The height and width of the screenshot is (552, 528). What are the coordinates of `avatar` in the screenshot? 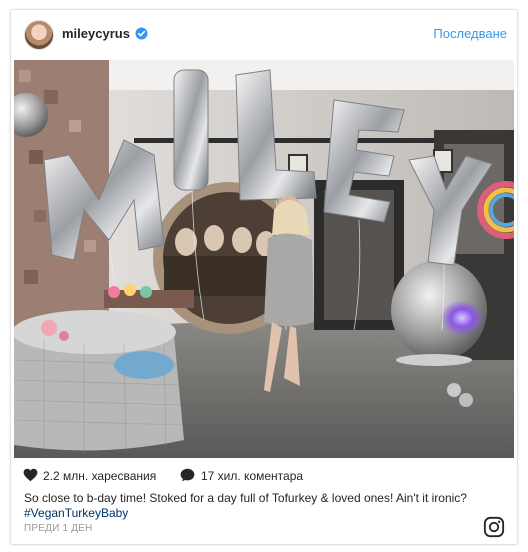 It's located at (39, 35).